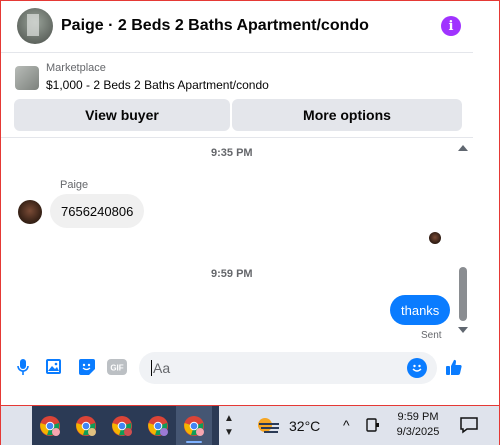 This screenshot has width=500, height=445. What do you see at coordinates (250, 425) in the screenshot?
I see `taskbar: ▲ ▼ 32°C ^ 9:59 PM 9/3/2025` at bounding box center [250, 425].